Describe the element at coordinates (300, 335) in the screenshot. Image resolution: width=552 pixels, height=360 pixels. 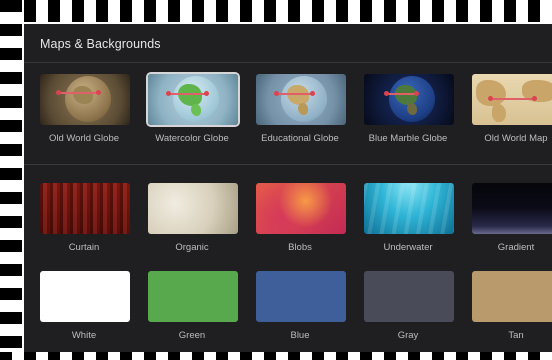
I see `background-label: Blue` at that location.